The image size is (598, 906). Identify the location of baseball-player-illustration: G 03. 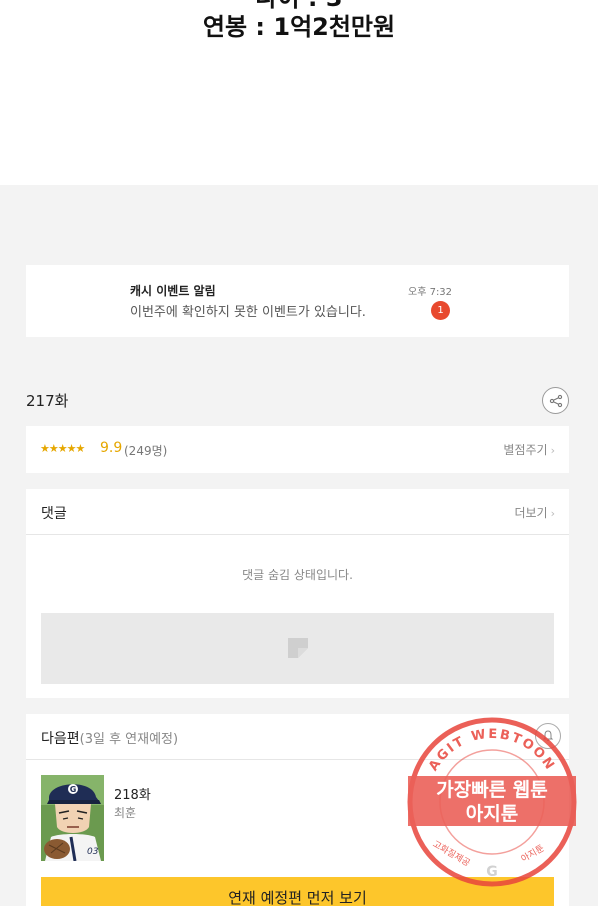
(72, 818).